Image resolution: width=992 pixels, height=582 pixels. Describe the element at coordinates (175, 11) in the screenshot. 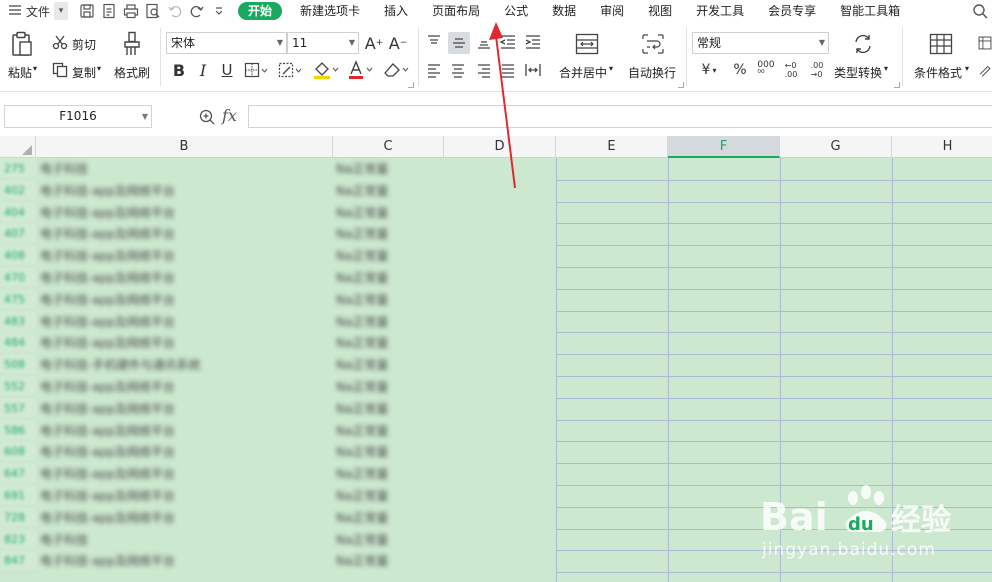

I see `undo-icon` at that location.